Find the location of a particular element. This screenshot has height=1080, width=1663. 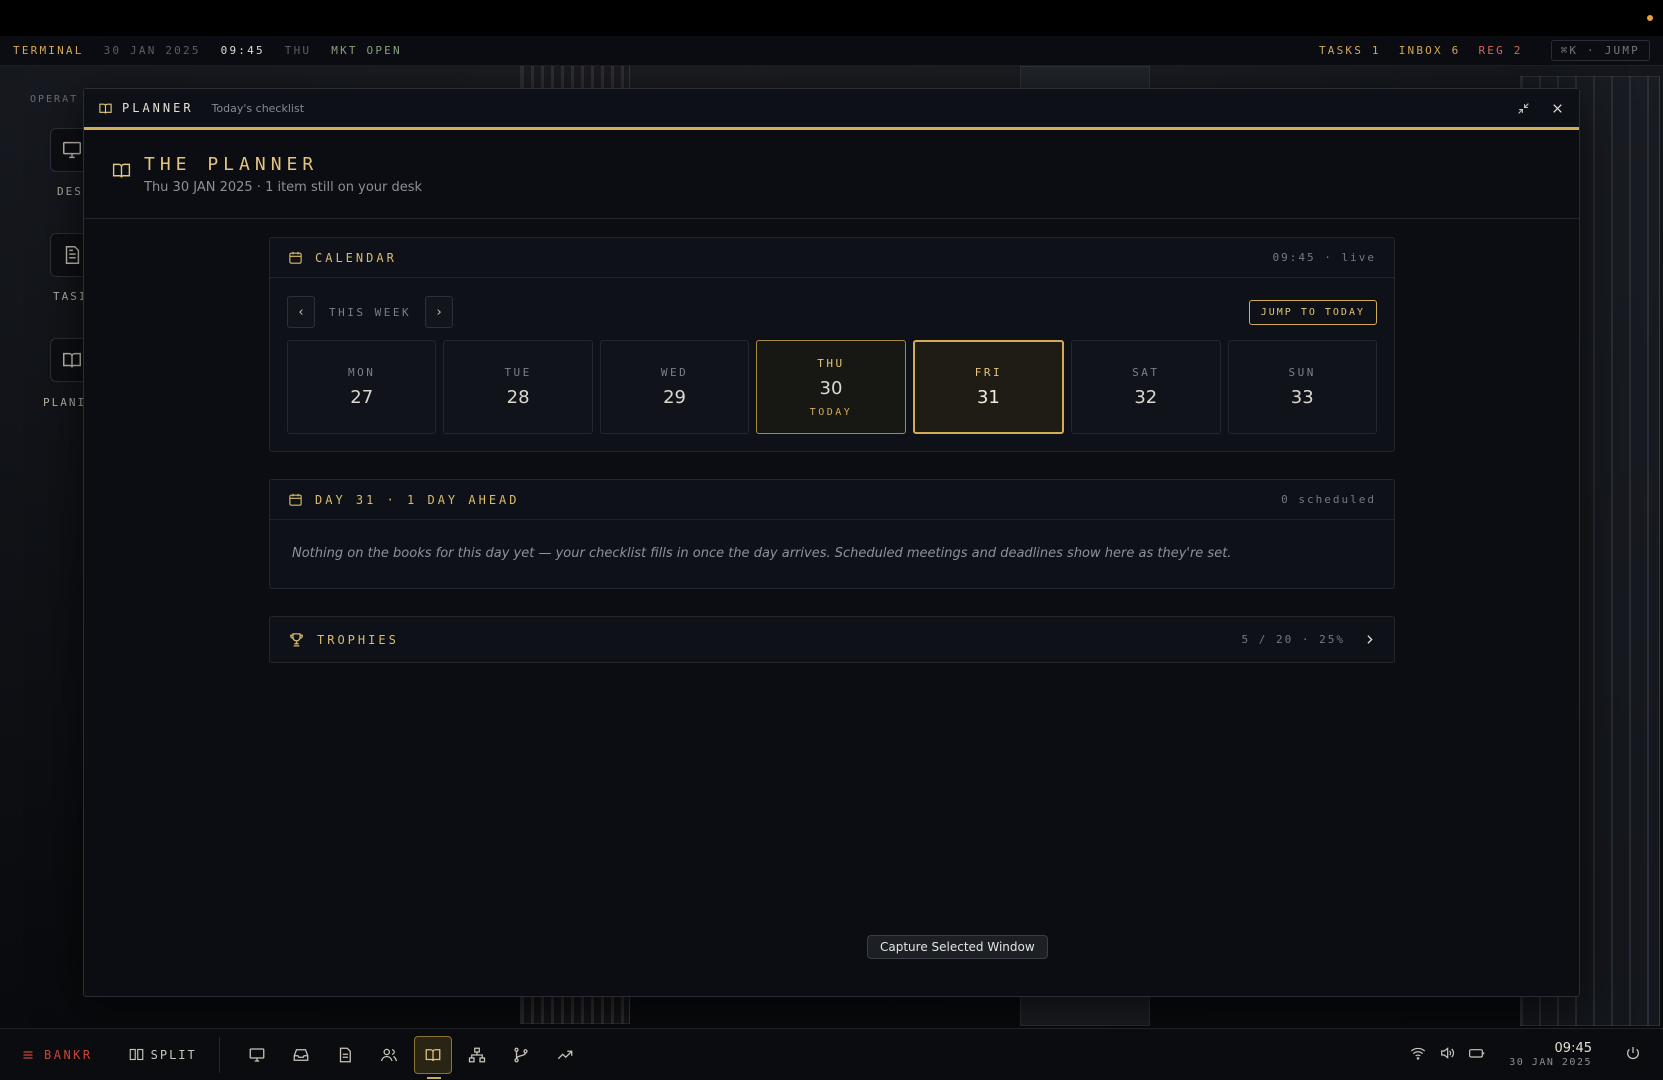

day-detail-title: DAY 31 · 1 DAY AHEAD is located at coordinates (417, 499).